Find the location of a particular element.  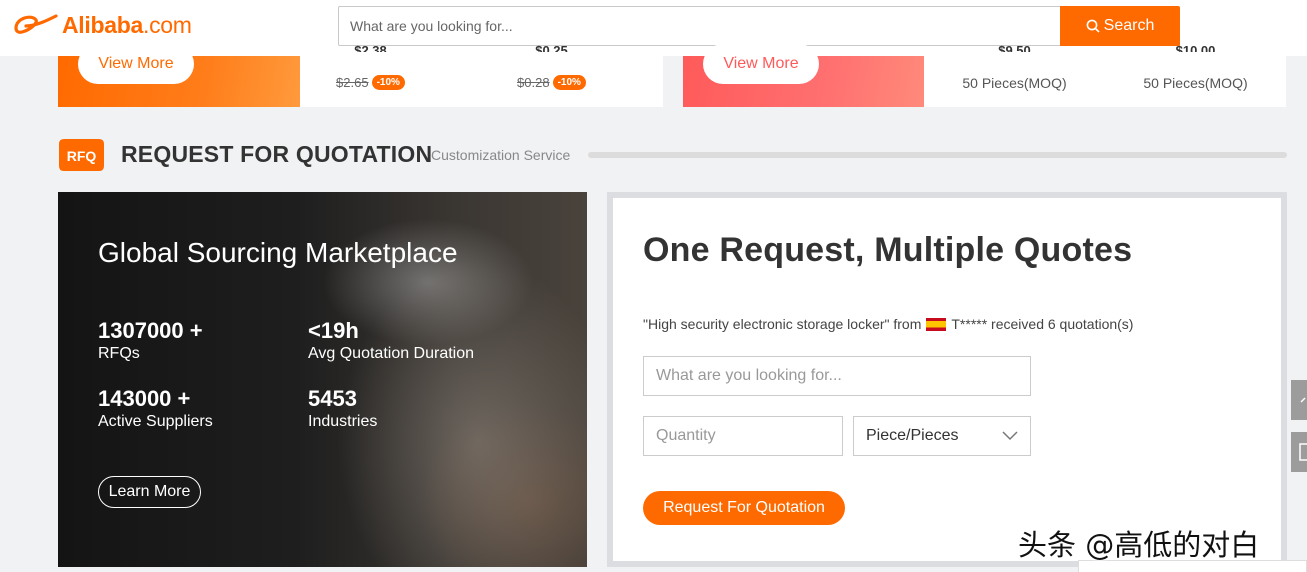

section-title: REQUEST FOR QUOTATION is located at coordinates (277, 154).